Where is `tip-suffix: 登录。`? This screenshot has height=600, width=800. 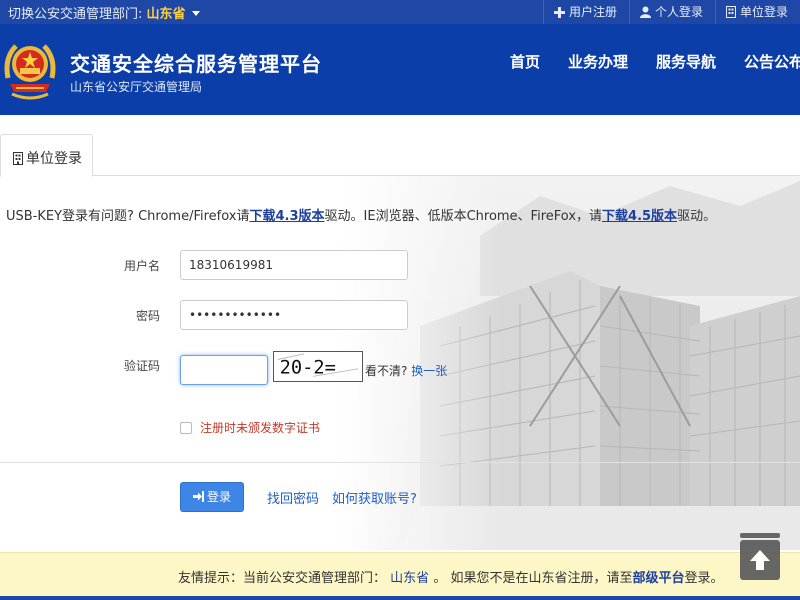
tip-suffix: 登录。 is located at coordinates (704, 578).